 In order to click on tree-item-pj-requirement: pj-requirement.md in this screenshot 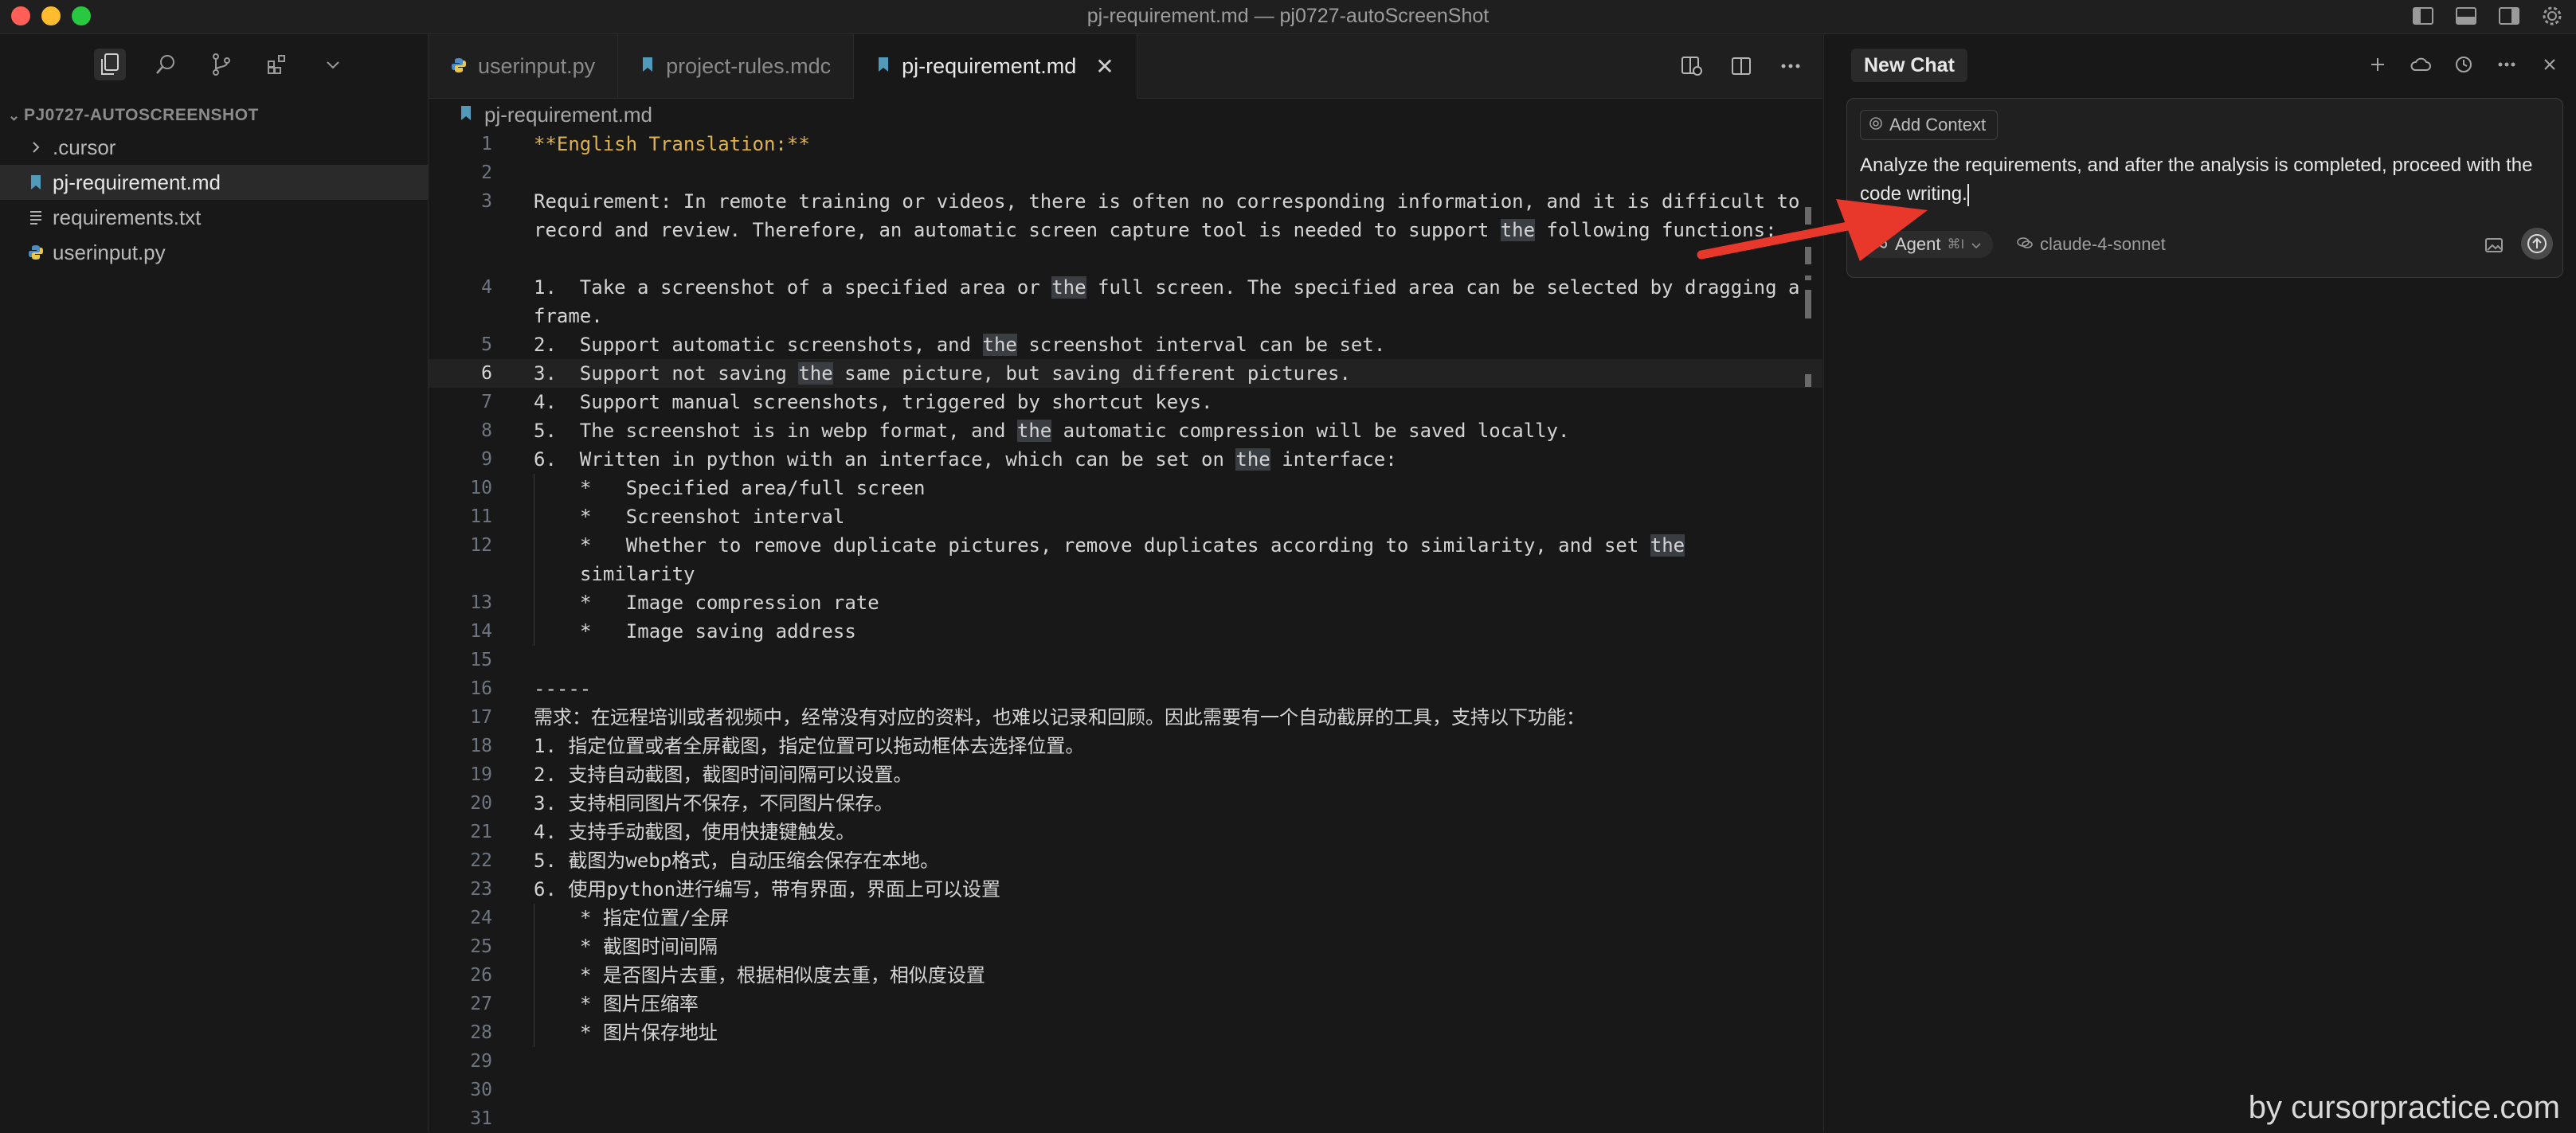, I will do `click(214, 182)`.